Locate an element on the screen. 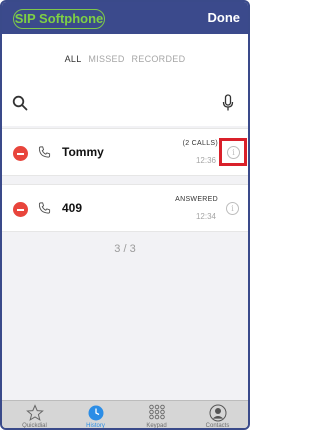 Image resolution: width=320 pixels, height=430 pixels. call-time: 12:34 is located at coordinates (205, 216).